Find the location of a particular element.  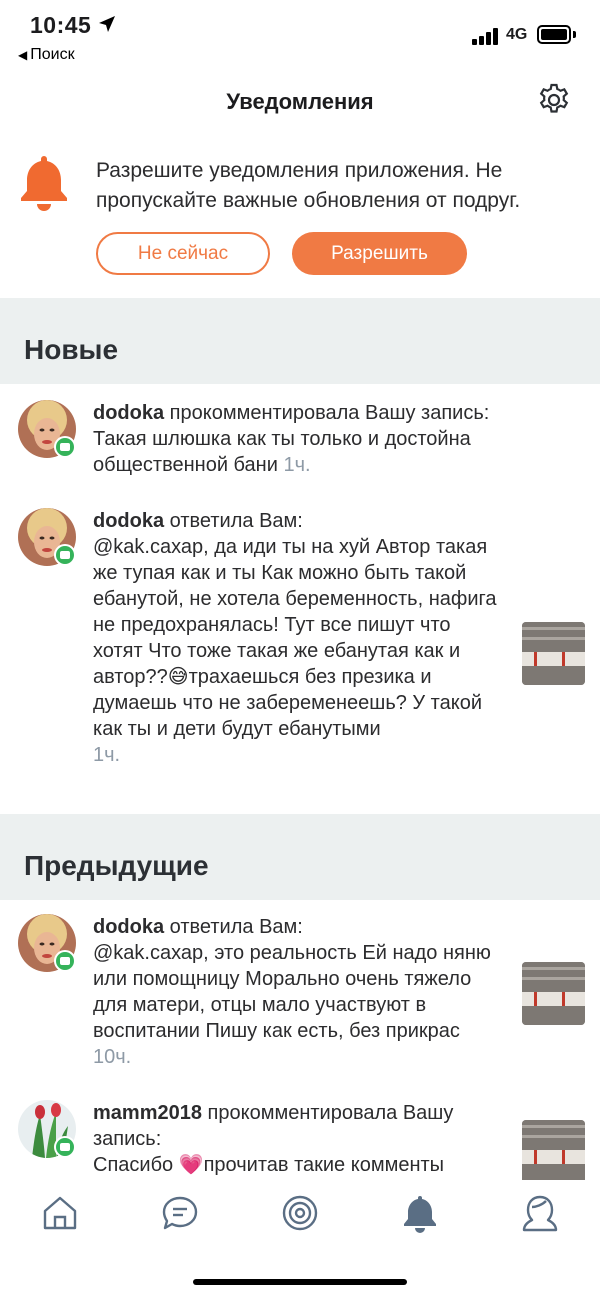

location-arrow-icon is located at coordinates (107, 24).